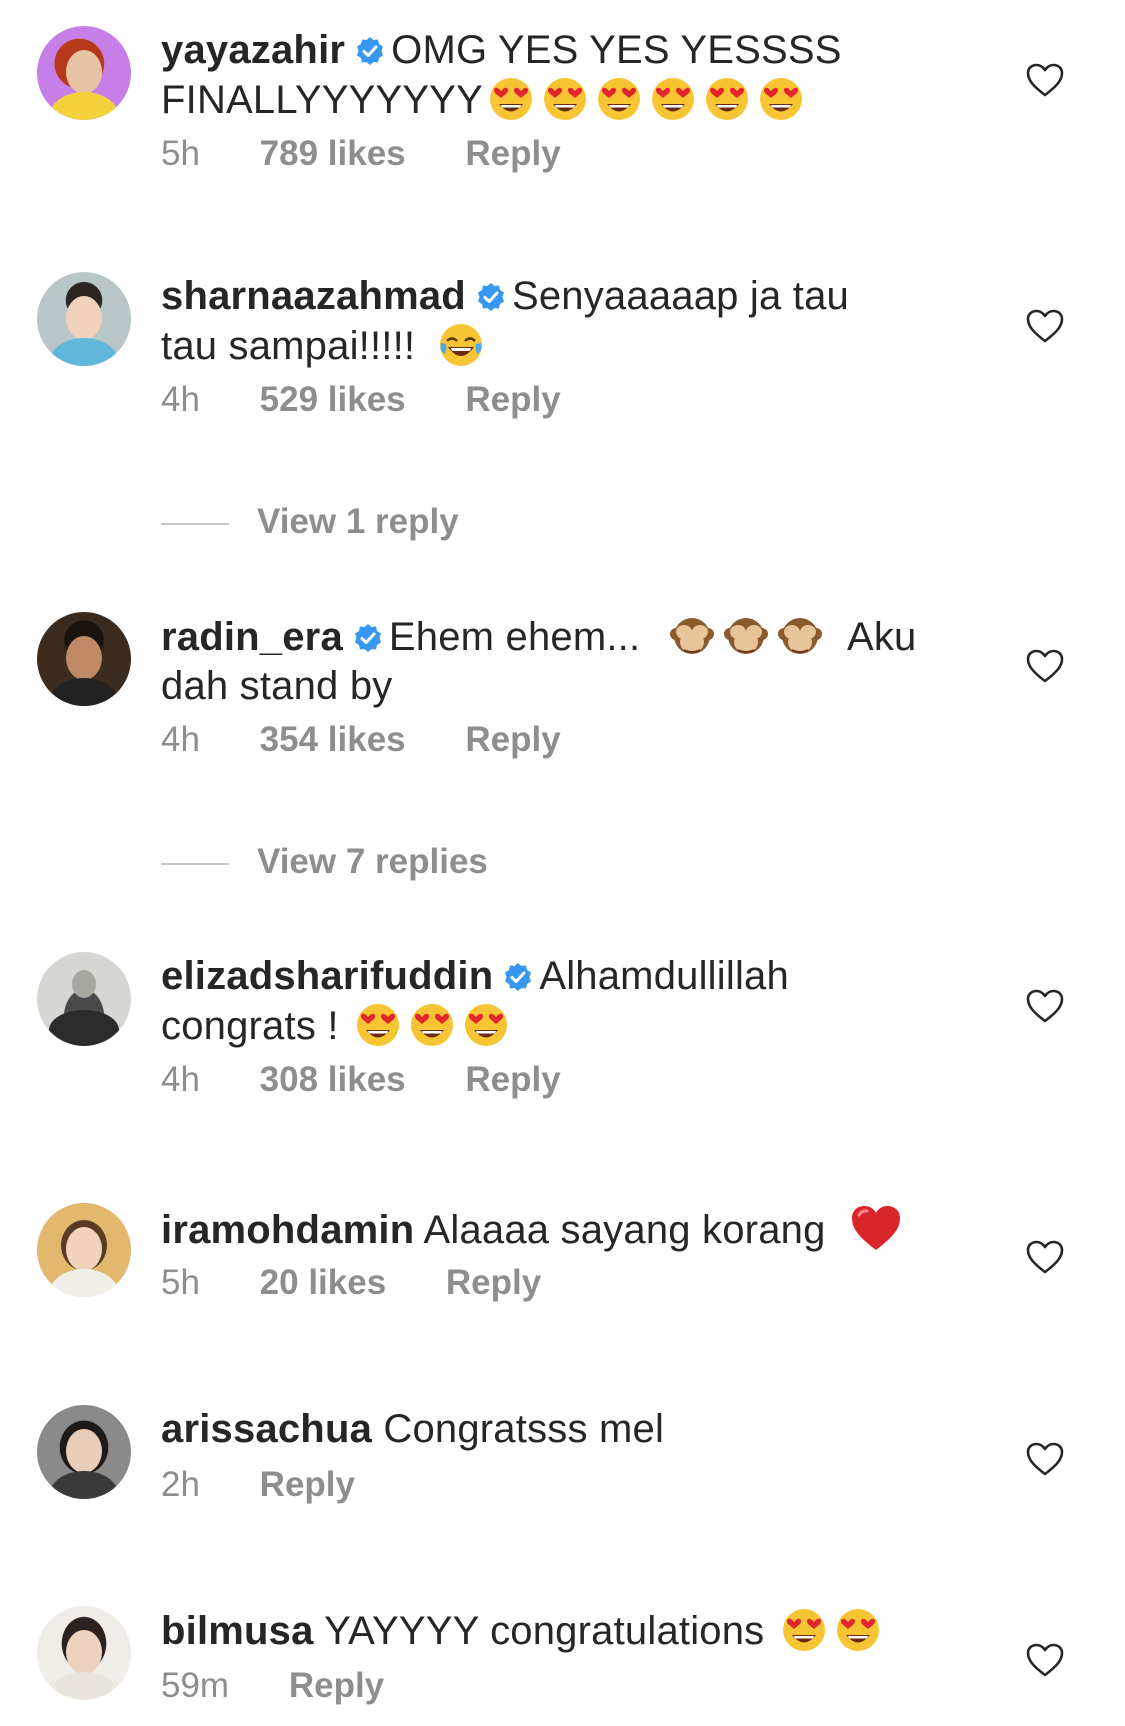 This screenshot has width=1125, height=1726. What do you see at coordinates (680, 296) in the screenshot?
I see `comment-body-line1: Senyaaaaap ja tau` at bounding box center [680, 296].